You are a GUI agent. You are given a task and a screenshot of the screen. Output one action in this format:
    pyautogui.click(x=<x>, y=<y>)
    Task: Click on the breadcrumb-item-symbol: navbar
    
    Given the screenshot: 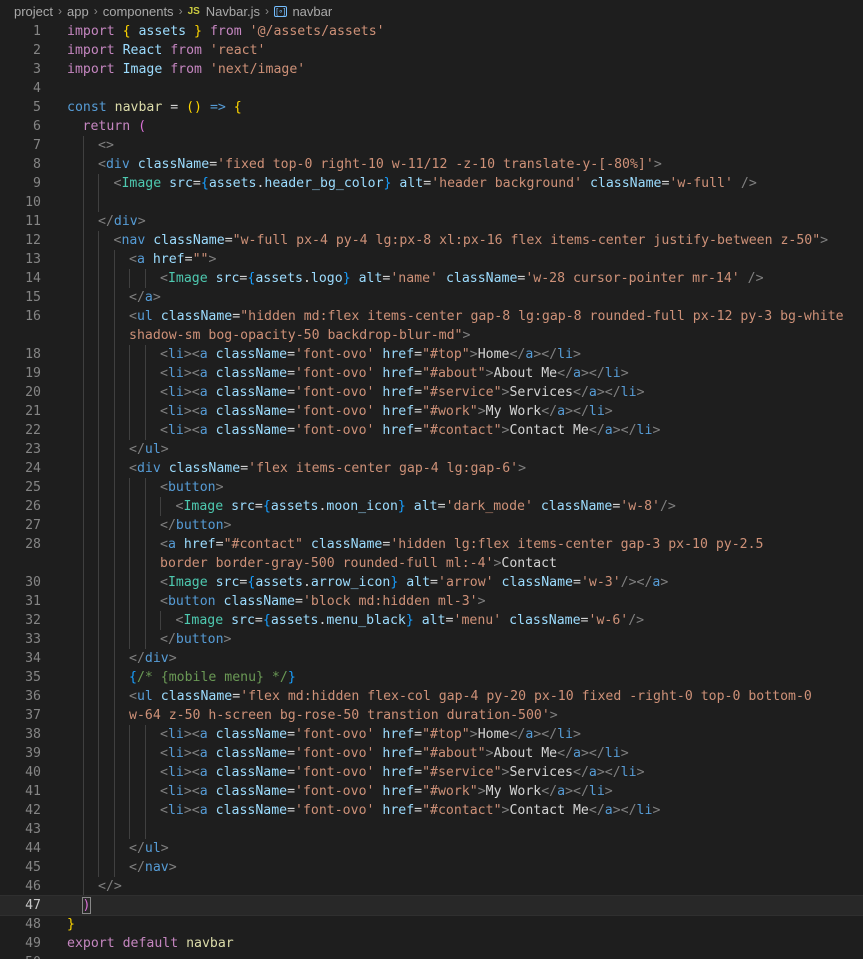 What is the action you would take?
    pyautogui.click(x=312, y=11)
    